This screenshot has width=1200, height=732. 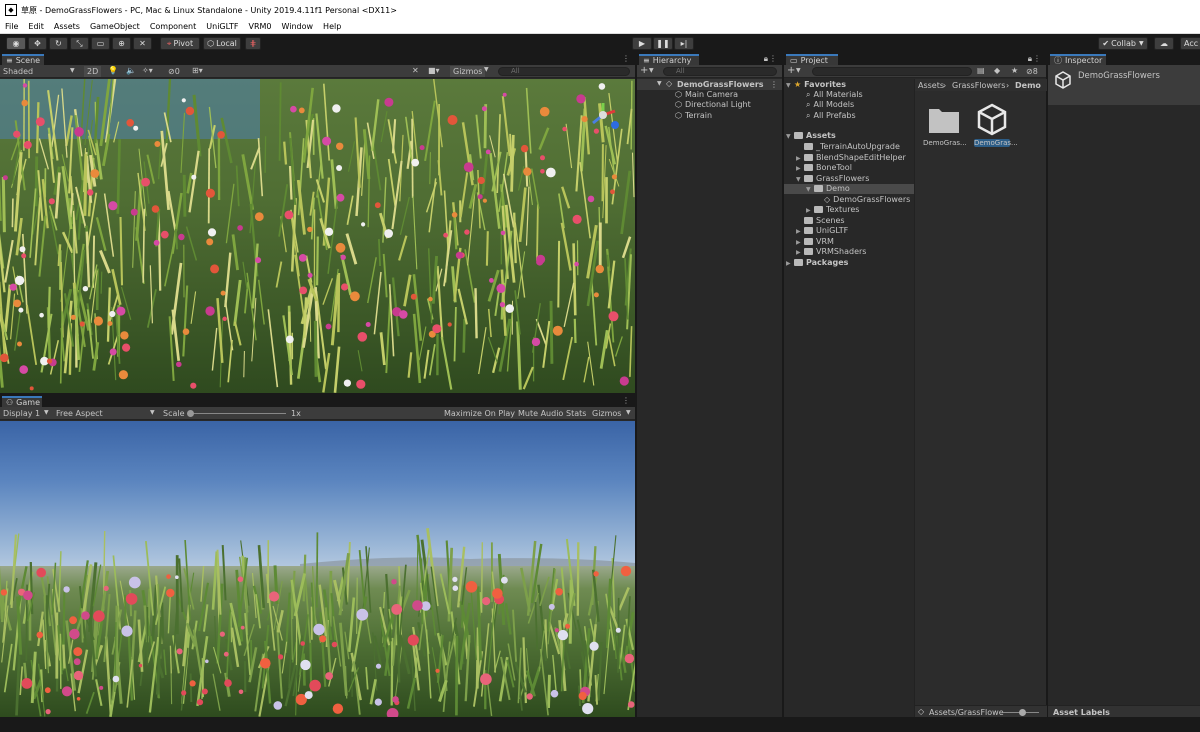 I want to click on project-tree-item: ▶ VRMShaders, so click(x=849, y=252).